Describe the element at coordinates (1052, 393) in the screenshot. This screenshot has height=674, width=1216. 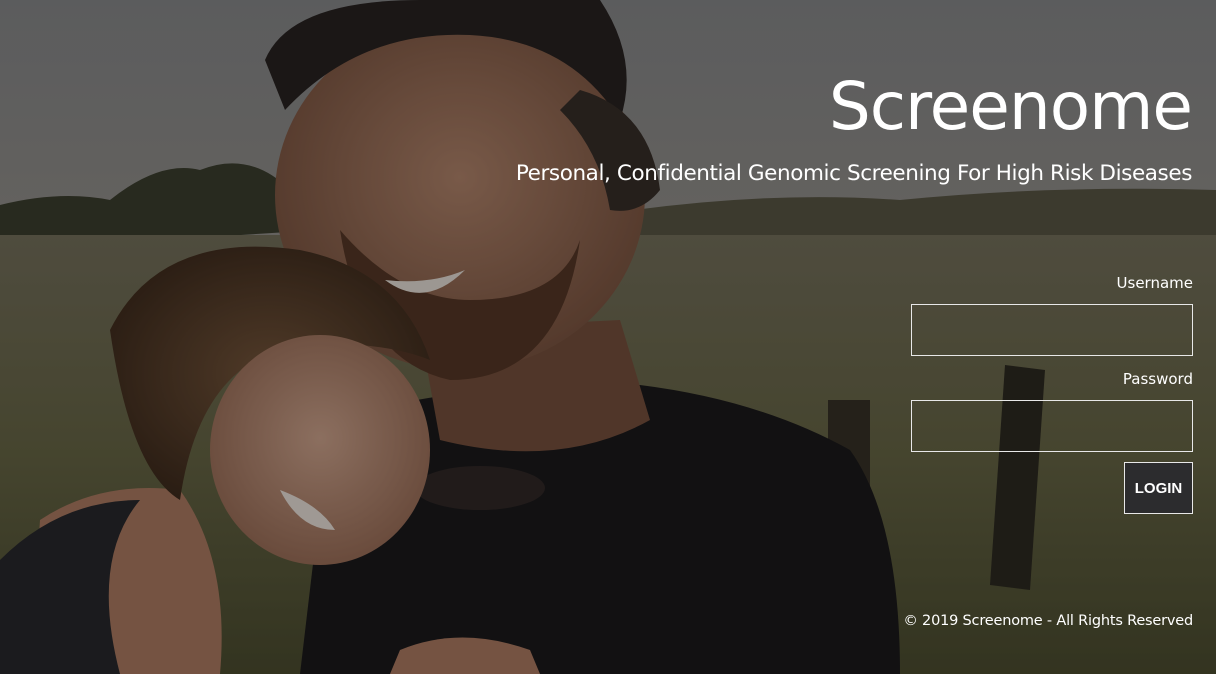
I see `login-form: Username Password LOGIN` at that location.